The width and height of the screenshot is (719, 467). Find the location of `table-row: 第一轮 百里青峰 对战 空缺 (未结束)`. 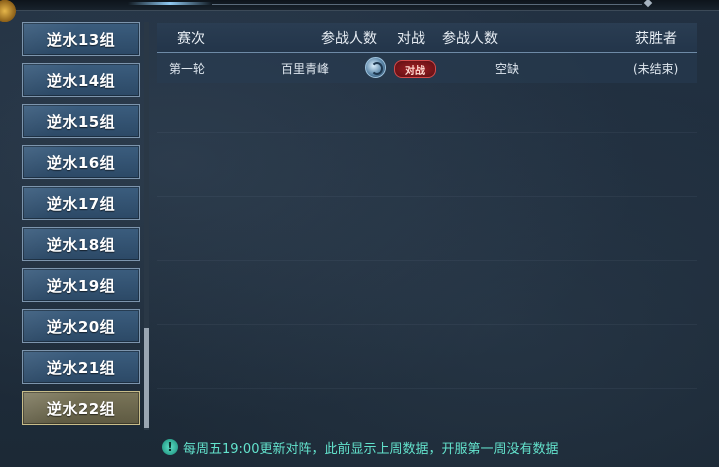

table-row: 第一轮 百里青峰 对战 空缺 (未结束) is located at coordinates (427, 68).